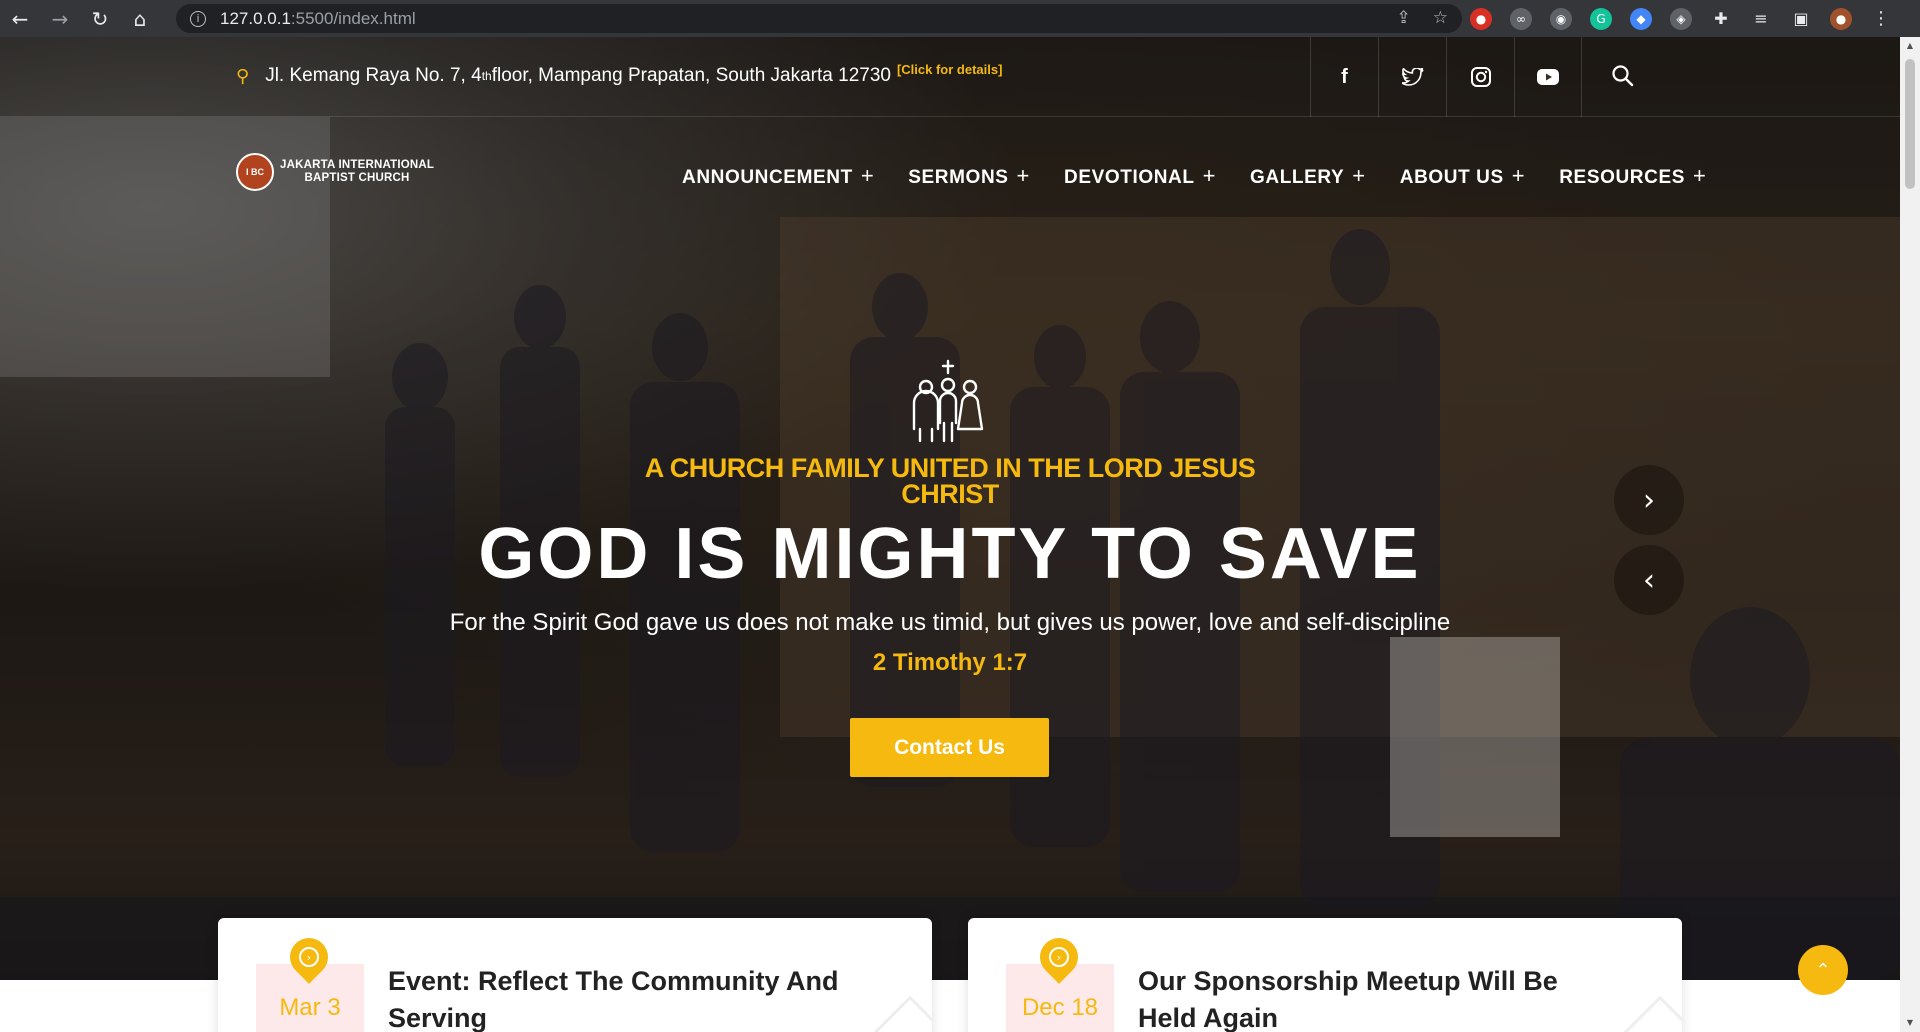 The image size is (1920, 1032). What do you see at coordinates (1623, 76) in the screenshot?
I see `search-icon` at bounding box center [1623, 76].